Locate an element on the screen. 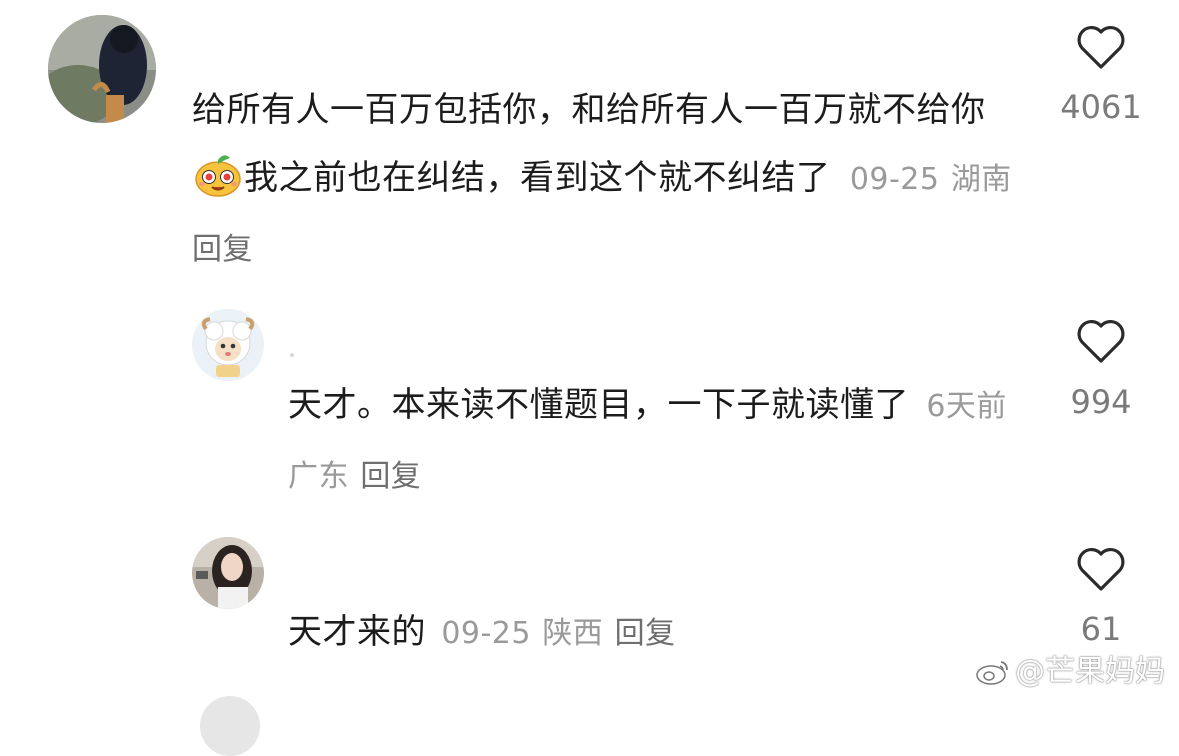  like-count: 61 is located at coordinates (1101, 629).